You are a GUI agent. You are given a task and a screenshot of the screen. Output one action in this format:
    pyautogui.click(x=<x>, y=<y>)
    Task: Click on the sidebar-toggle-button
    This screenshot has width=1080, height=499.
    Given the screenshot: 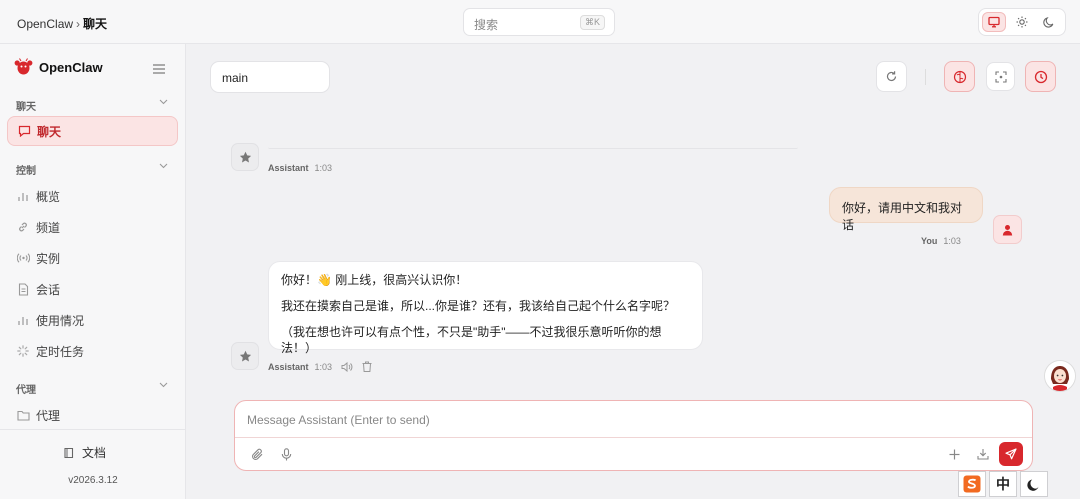 What is the action you would take?
    pyautogui.click(x=159, y=70)
    